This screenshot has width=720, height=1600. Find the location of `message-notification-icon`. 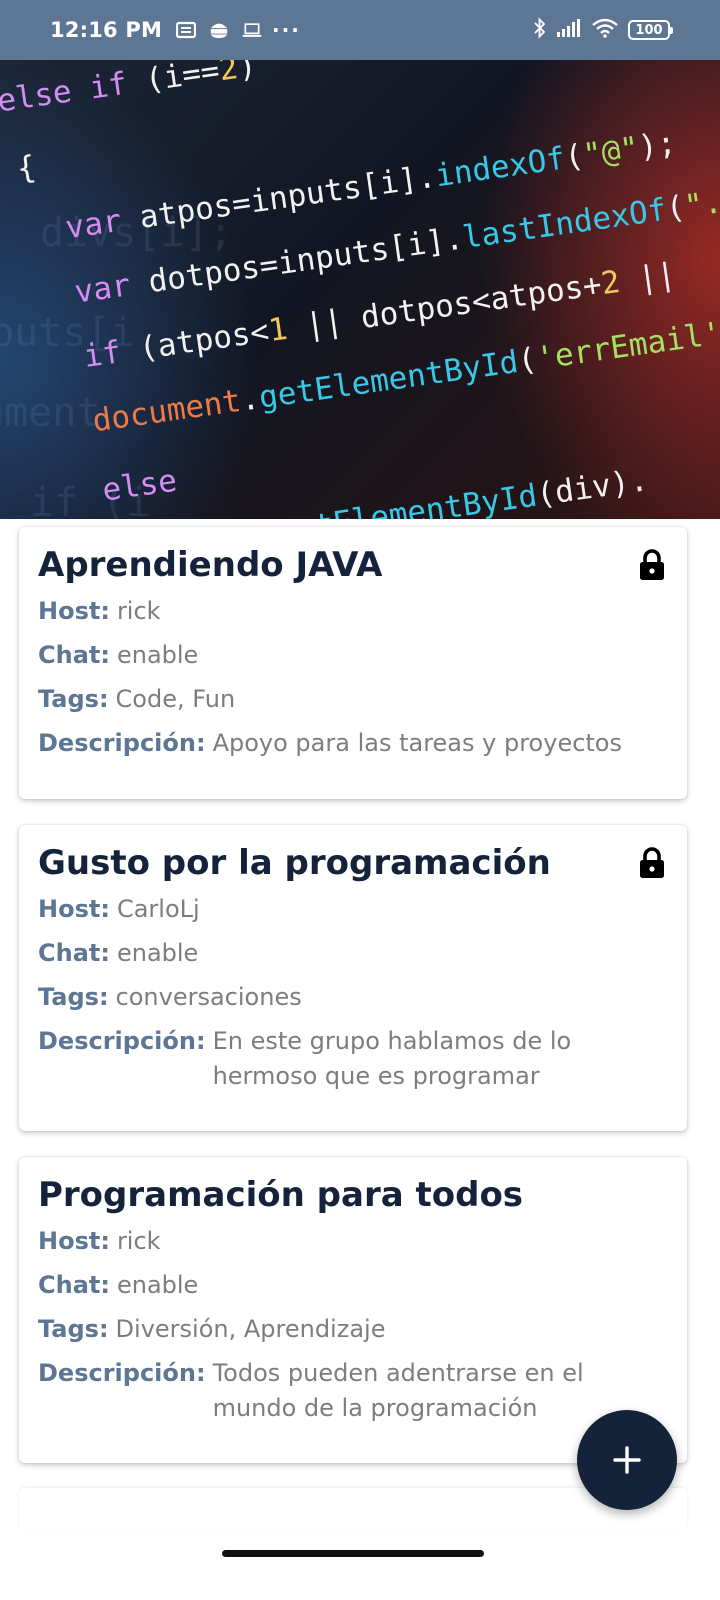

message-notification-icon is located at coordinates (186, 30).